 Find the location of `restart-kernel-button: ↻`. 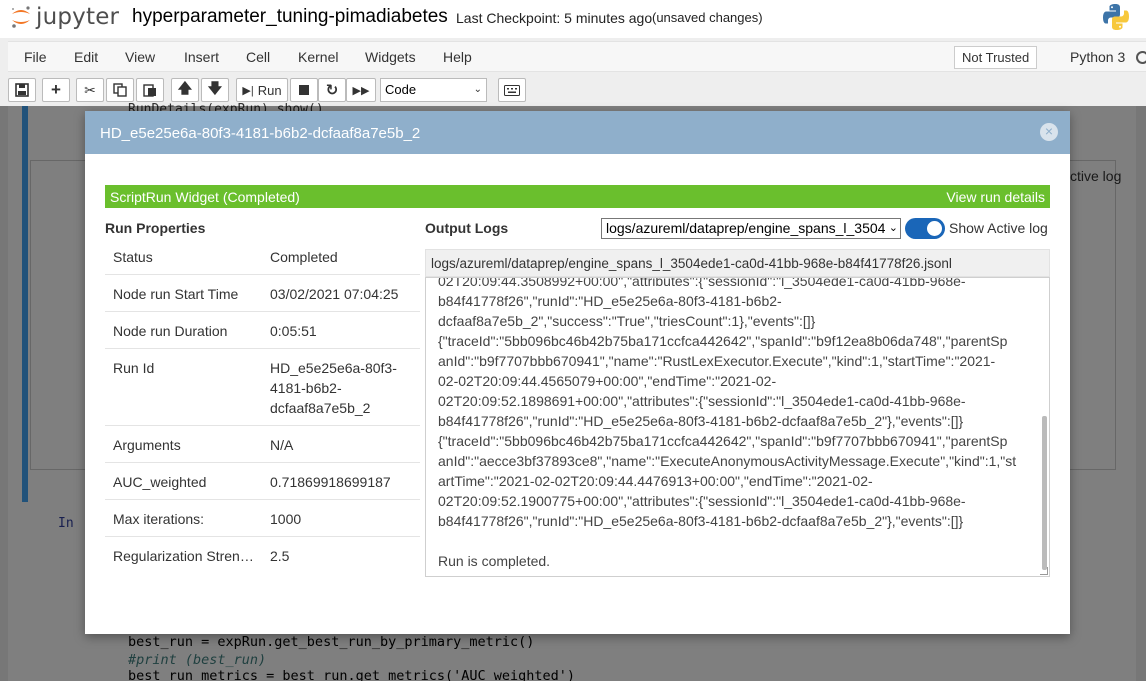

restart-kernel-button: ↻ is located at coordinates (332, 90).